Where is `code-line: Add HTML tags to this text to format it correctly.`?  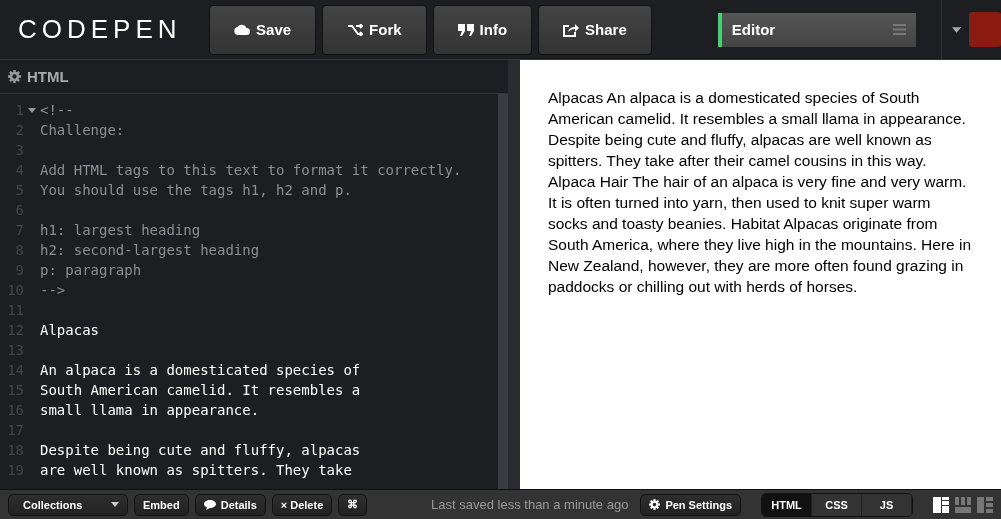 code-line: Add HTML tags to this text to format it correctly. is located at coordinates (251, 170).